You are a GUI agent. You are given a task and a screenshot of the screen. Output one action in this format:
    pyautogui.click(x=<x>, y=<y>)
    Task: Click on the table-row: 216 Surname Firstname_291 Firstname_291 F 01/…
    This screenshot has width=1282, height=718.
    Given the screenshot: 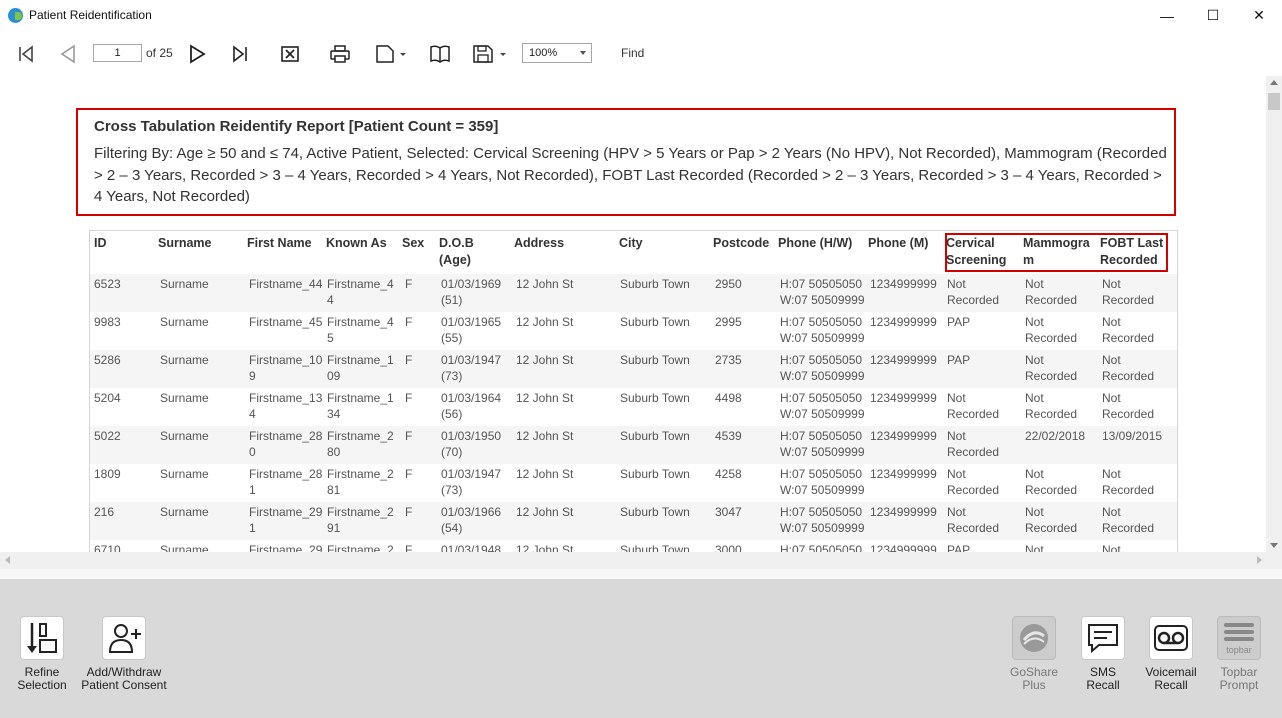 What is the action you would take?
    pyautogui.click(x=633, y=521)
    